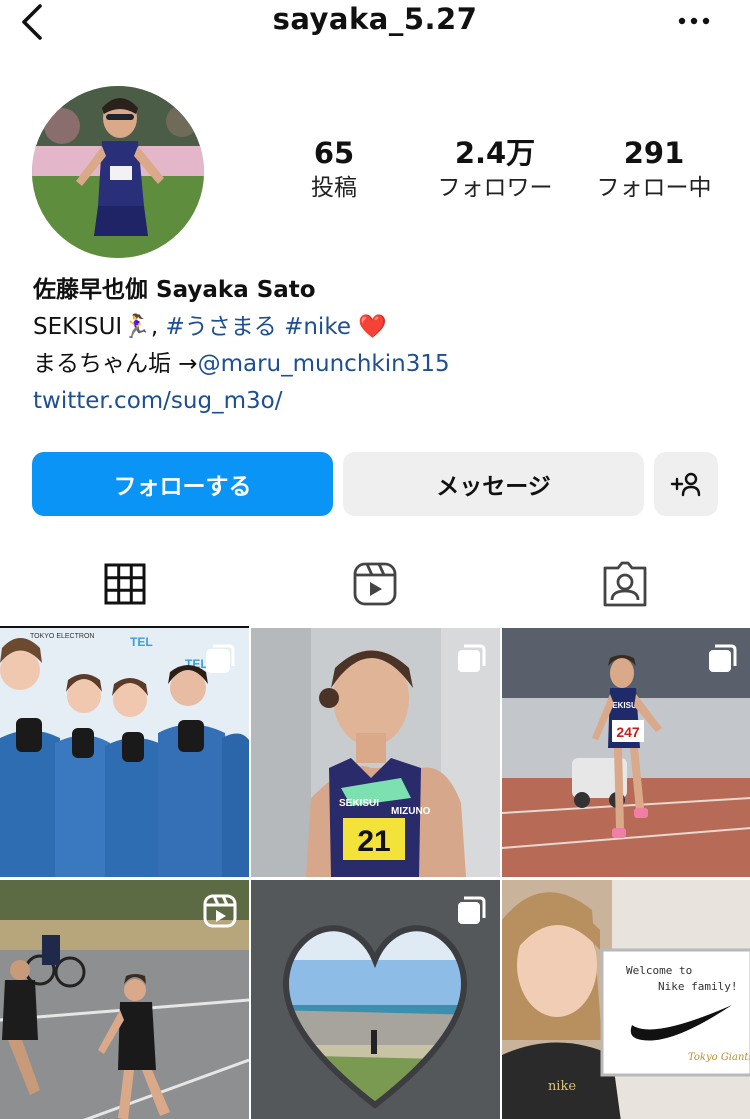 The height and width of the screenshot is (1119, 750). I want to click on post-logo-text: TEL, so click(141, 642).